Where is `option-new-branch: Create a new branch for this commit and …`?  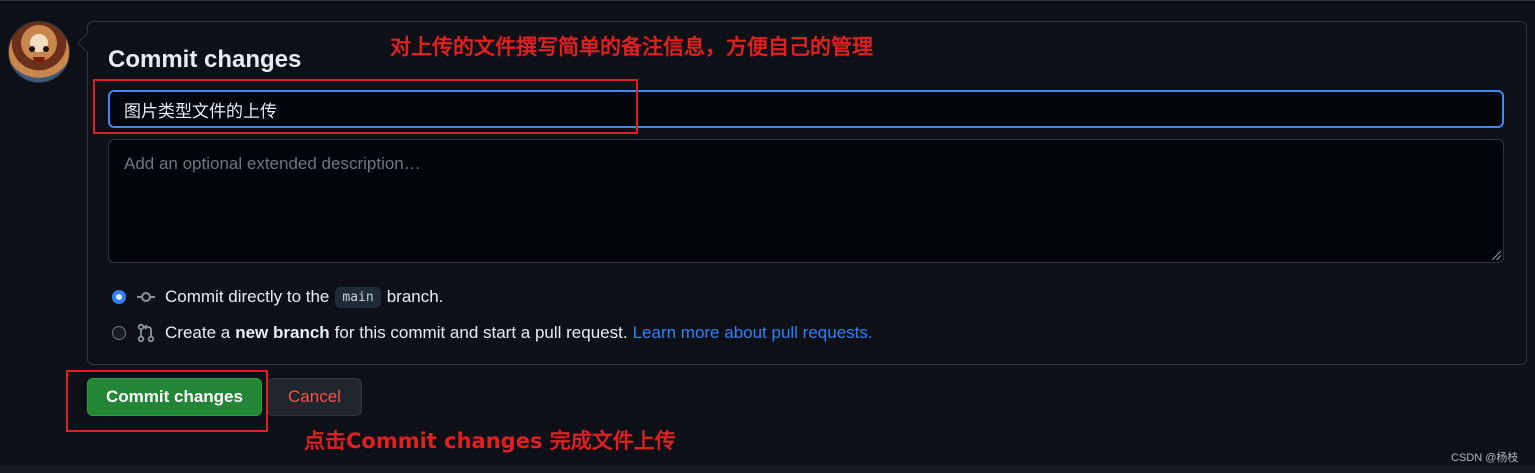
option-new-branch: Create a new branch for this commit and … is located at coordinates (492, 333).